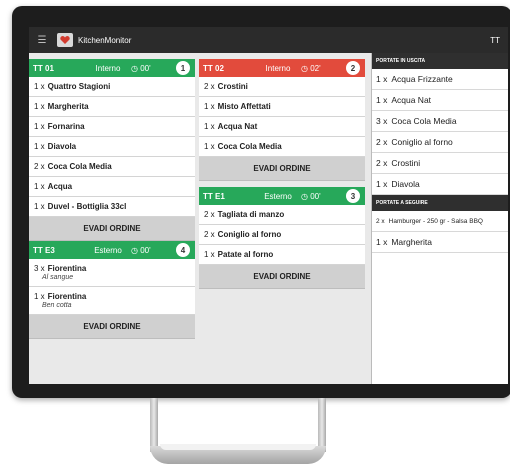  What do you see at coordinates (183, 68) in the screenshot?
I see `ticket-number-badge: 1` at bounding box center [183, 68].